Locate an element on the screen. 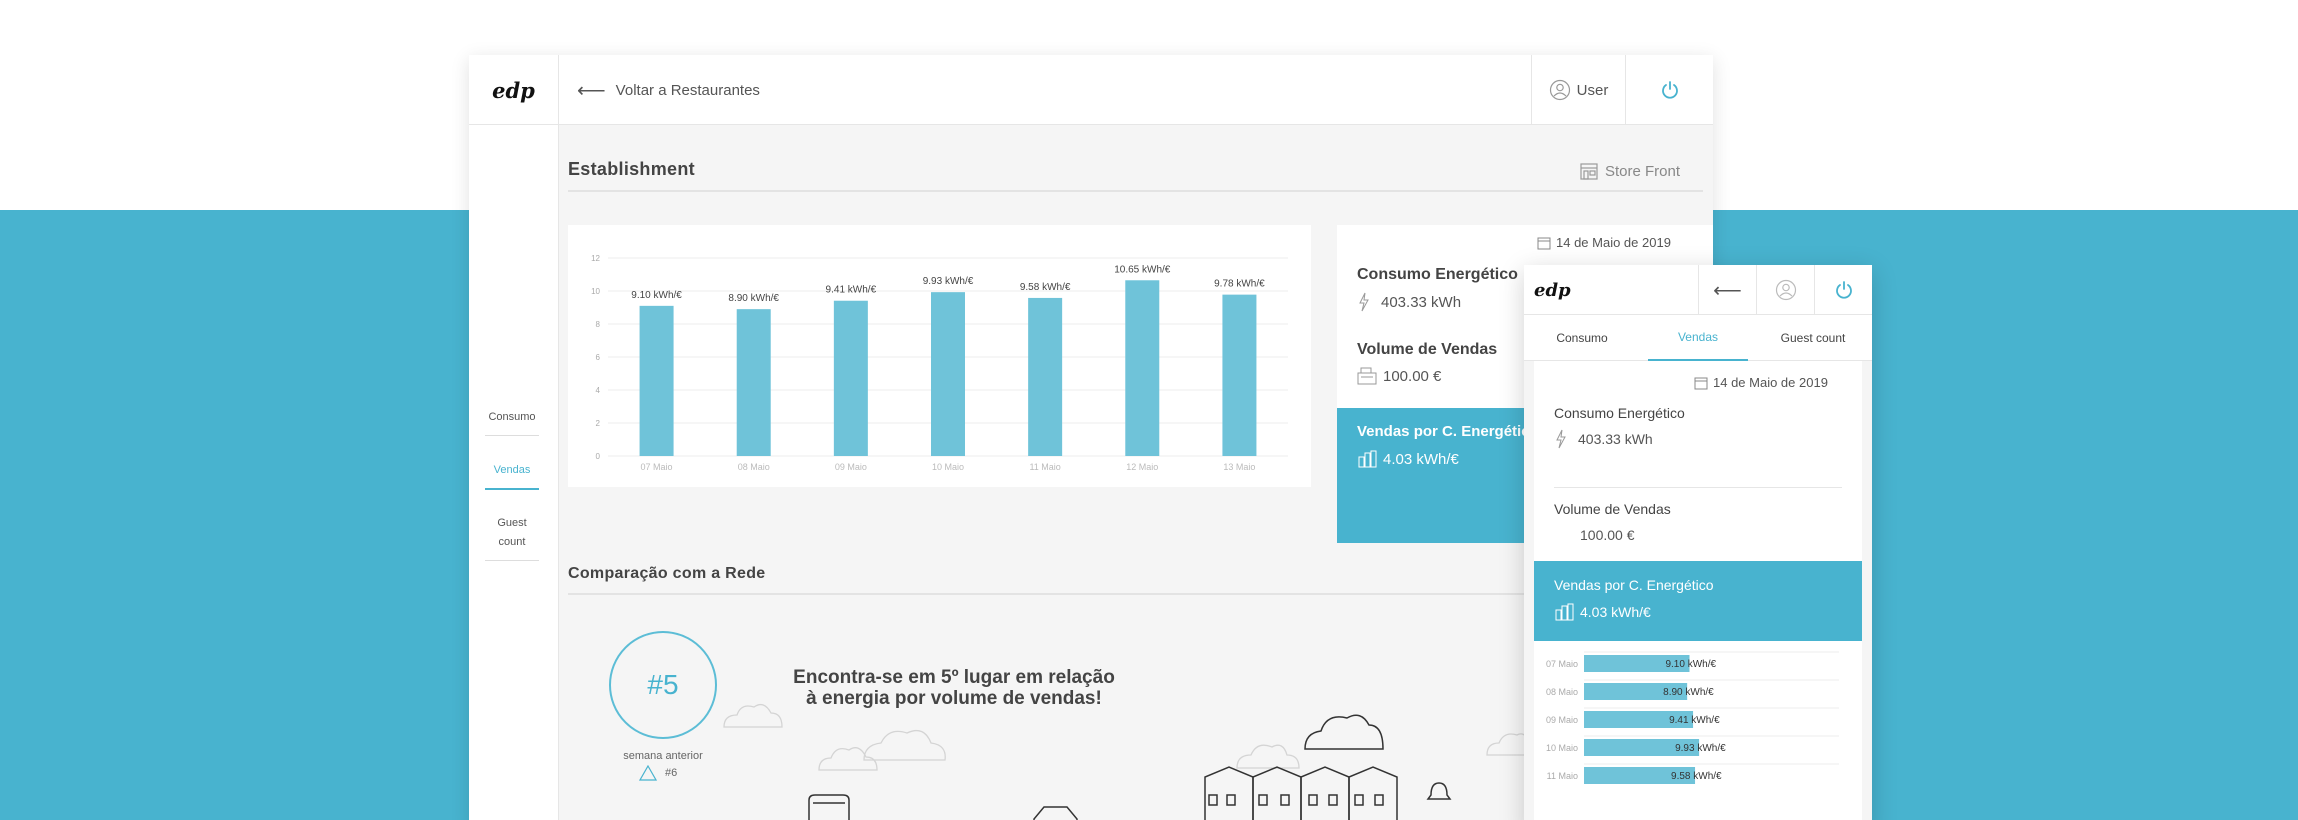 The height and width of the screenshot is (820, 2298). headline-line-1: Encontra-se em 5º lugar em relação is located at coordinates (954, 677).